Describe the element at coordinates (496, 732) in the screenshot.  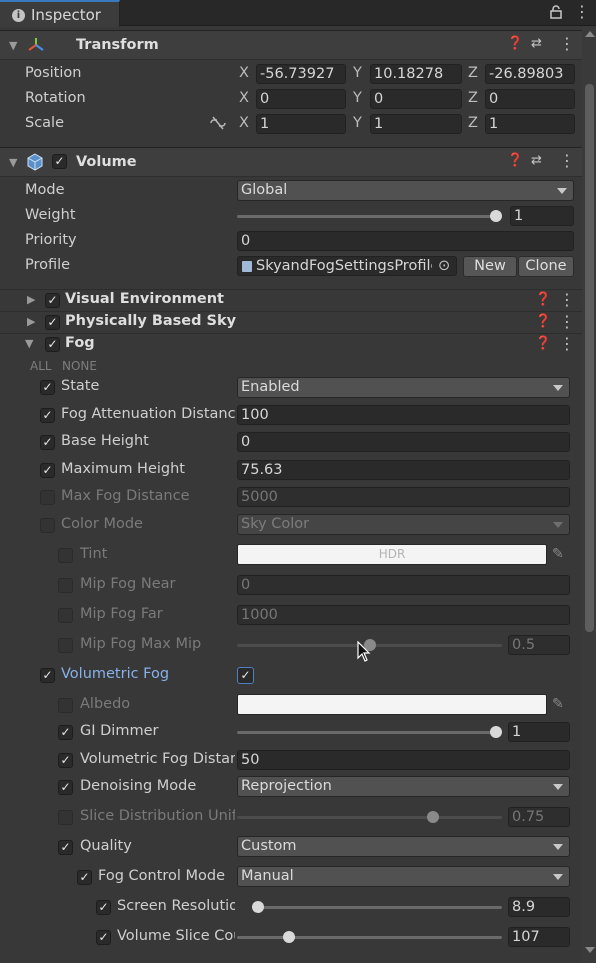
I see `gi-dimmer-slider-handle` at that location.